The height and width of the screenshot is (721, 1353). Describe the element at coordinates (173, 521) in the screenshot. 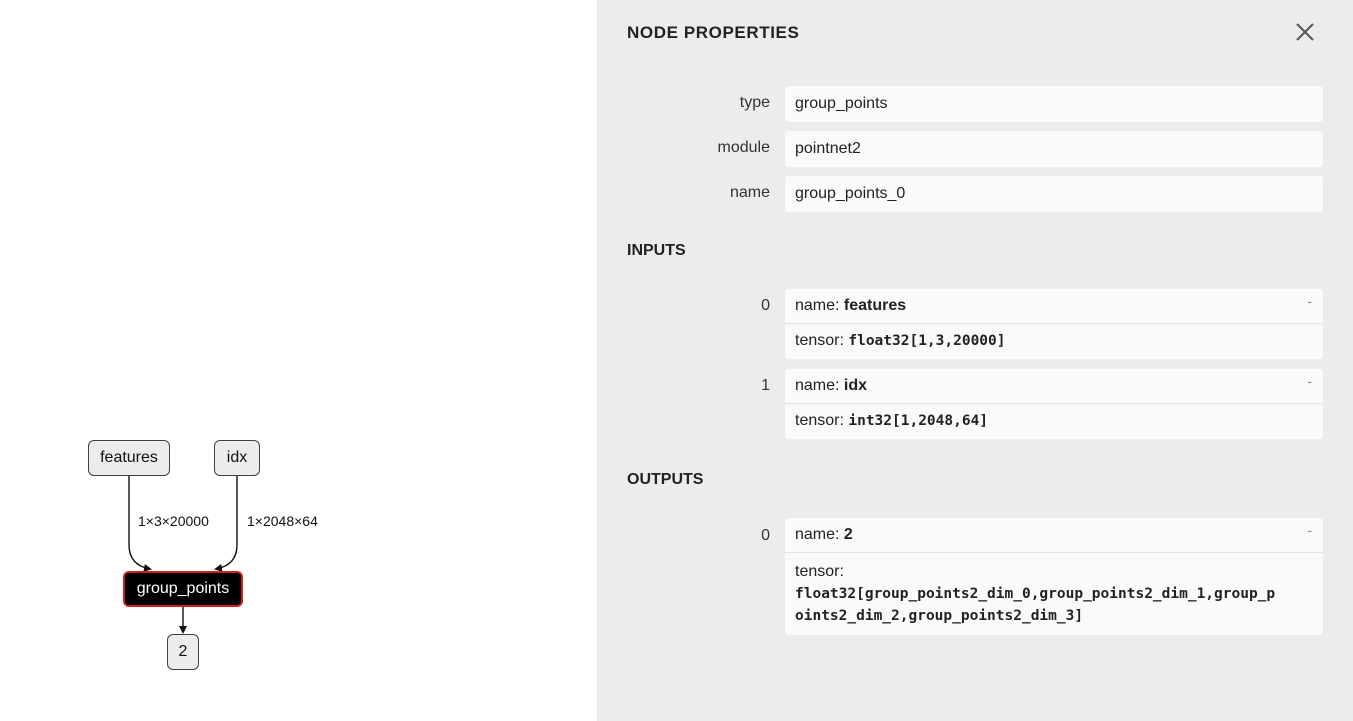

I see `edge-label-features: 1×3×20000` at that location.